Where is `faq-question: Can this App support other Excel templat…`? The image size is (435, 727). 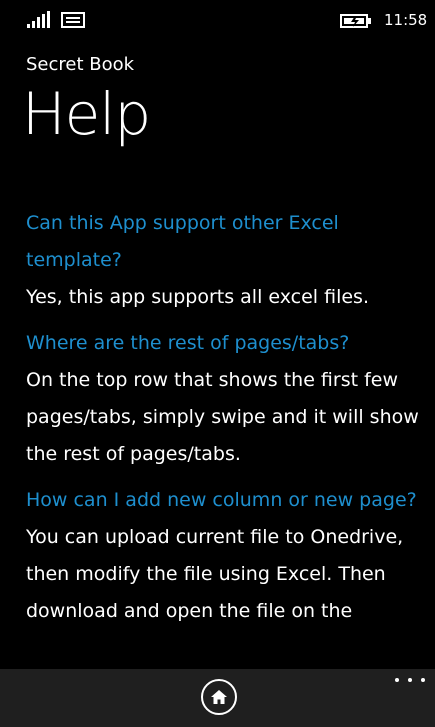
faq-question: Can this App support other Excel templat… is located at coordinates (182, 241).